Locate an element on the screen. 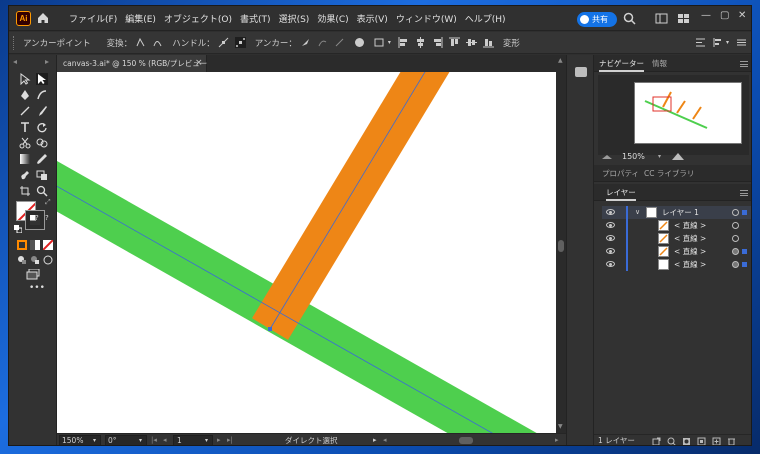 This screenshot has width=760, height=454. workspace-layout-icon is located at coordinates (661, 18).